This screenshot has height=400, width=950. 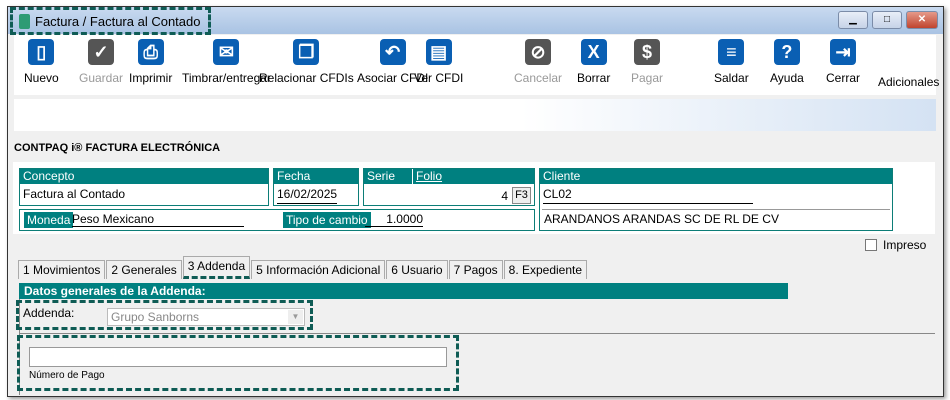 What do you see at coordinates (101, 52) in the screenshot?
I see `checkmark-icon: ✓` at bounding box center [101, 52].